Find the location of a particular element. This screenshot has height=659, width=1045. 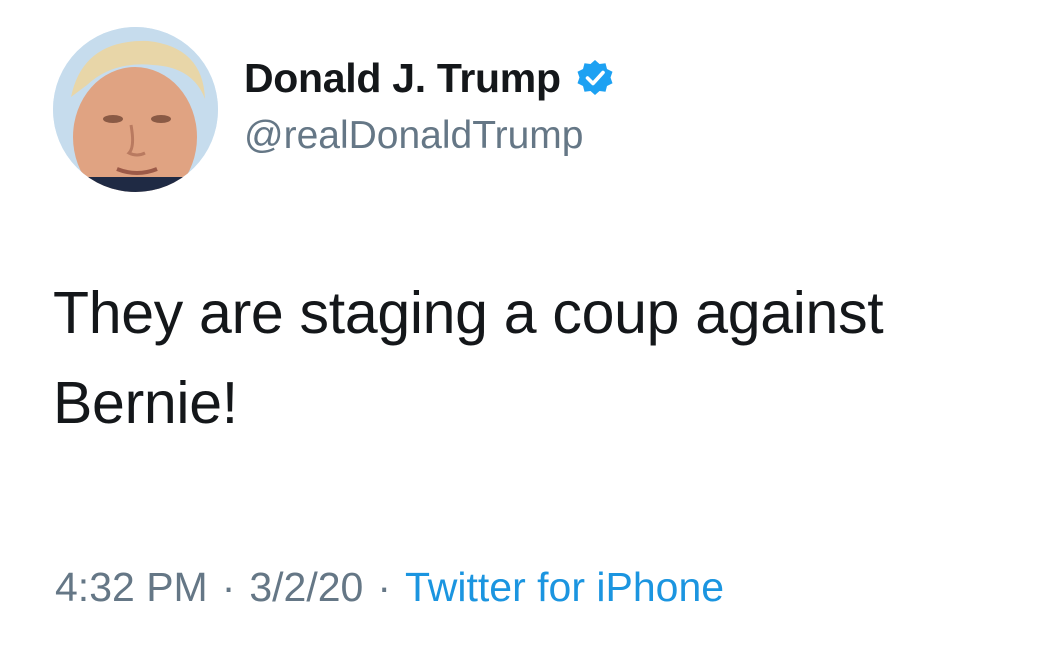

tweet-source-link: Twitter for iPhone is located at coordinates (564, 587).